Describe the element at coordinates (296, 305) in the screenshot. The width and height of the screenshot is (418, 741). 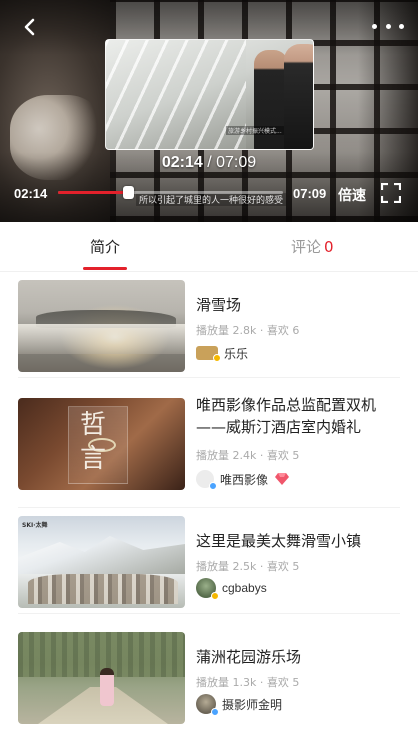
I see `video-title: 滑雪场` at that location.